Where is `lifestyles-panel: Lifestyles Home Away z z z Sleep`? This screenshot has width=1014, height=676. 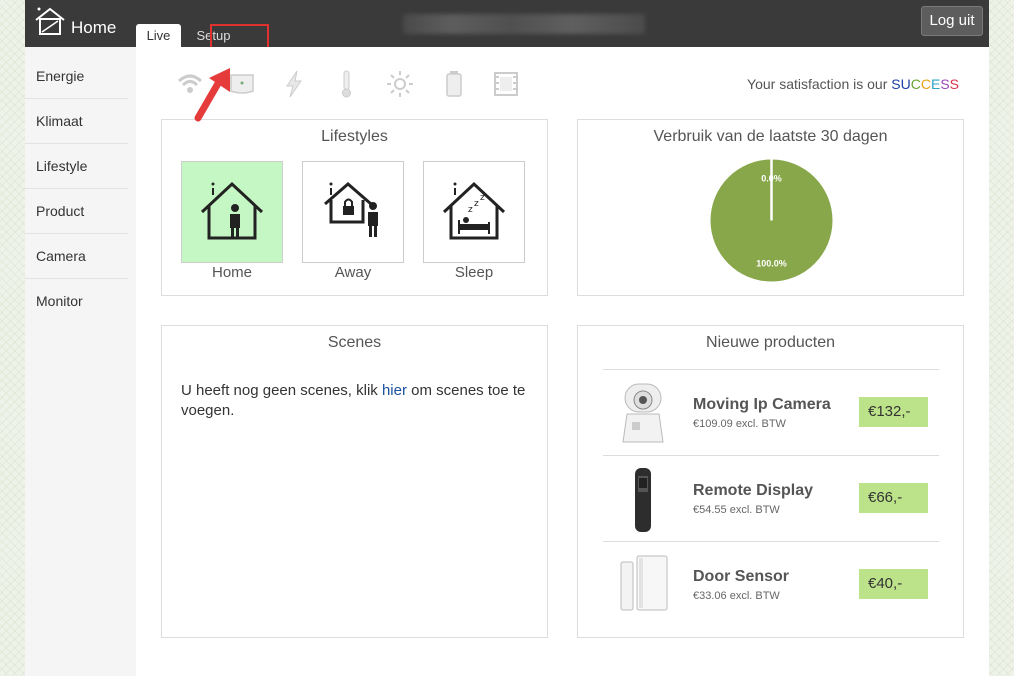
lifestyles-panel: Lifestyles Home Away z z z Sleep is located at coordinates (354, 207).